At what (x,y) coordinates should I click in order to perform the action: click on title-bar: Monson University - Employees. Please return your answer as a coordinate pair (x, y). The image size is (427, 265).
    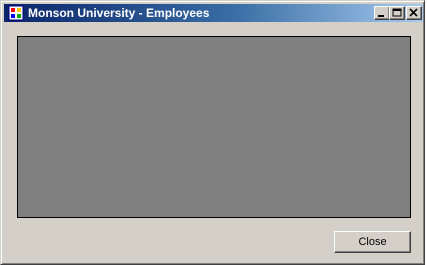
    Looking at the image, I should click on (213, 13).